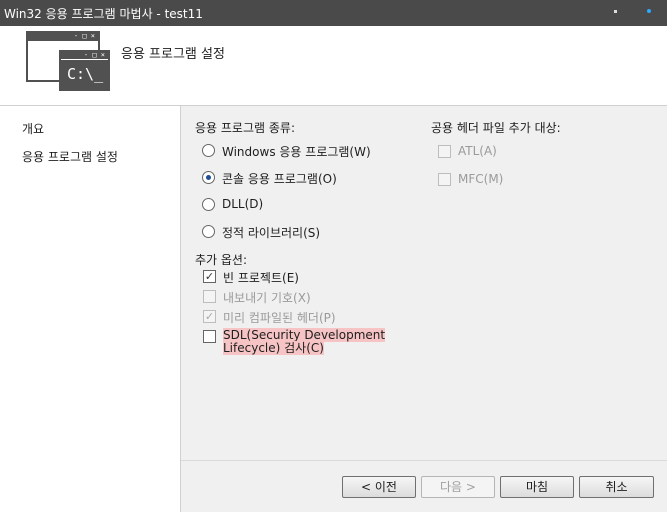 The image size is (667, 512). Describe the element at coordinates (33, 128) in the screenshot. I see `sidebar-item-overview: 개요` at that location.